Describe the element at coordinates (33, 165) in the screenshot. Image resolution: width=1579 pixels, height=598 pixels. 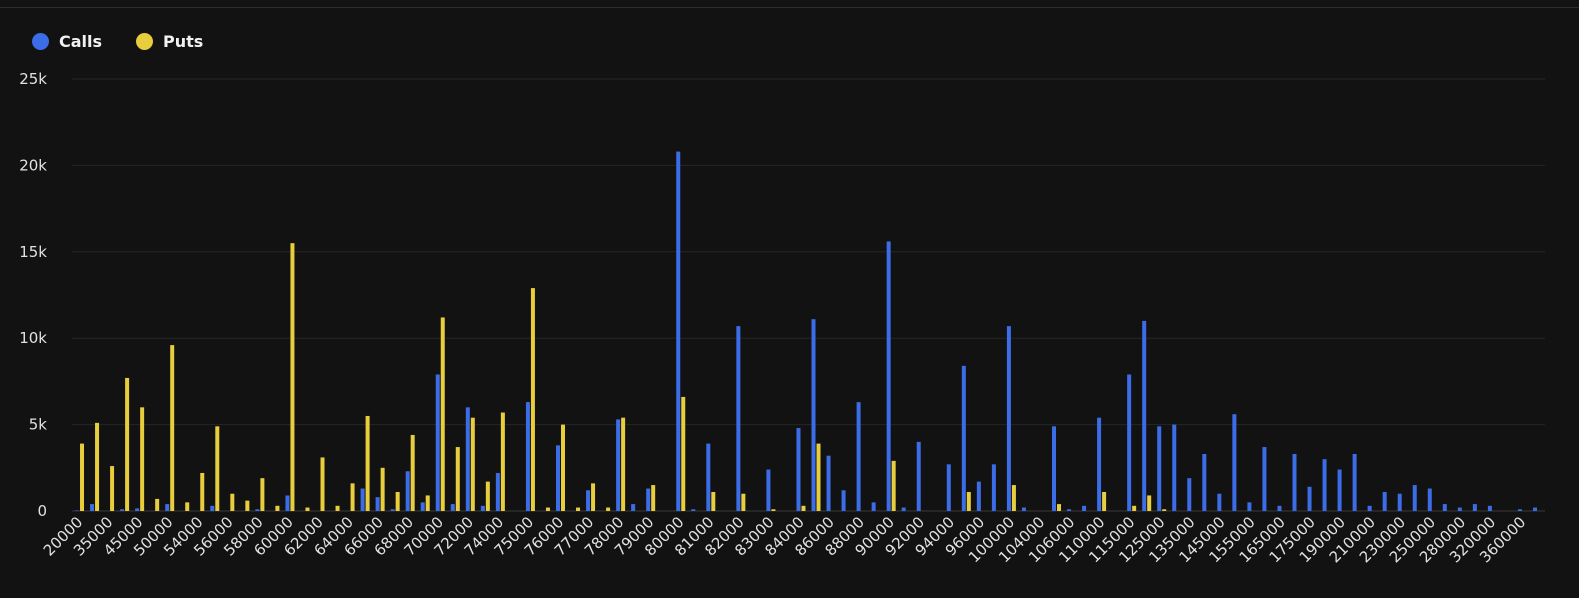
I see `y-tick-label: 20k` at that location.